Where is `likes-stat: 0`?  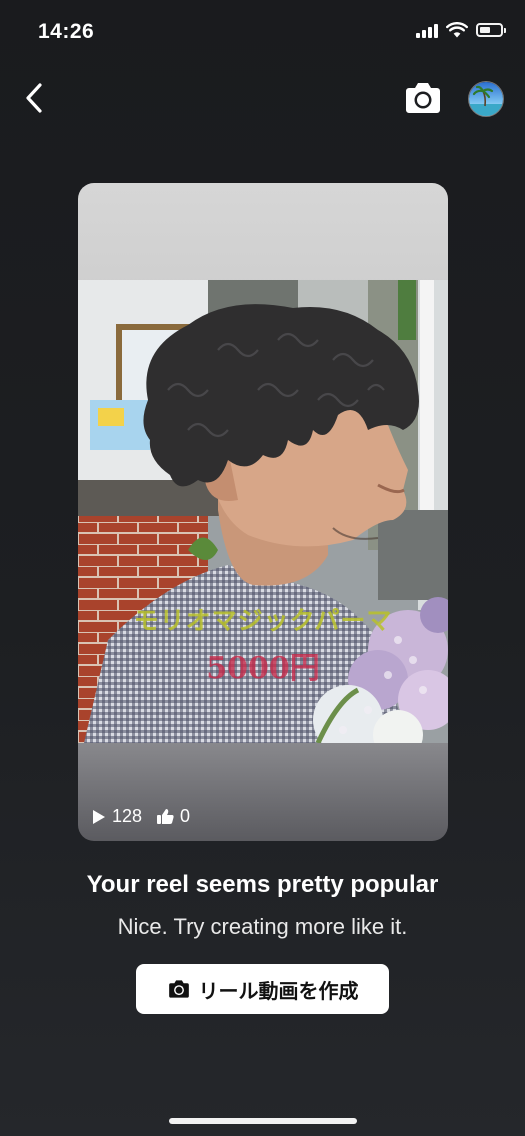 likes-stat: 0 is located at coordinates (173, 816).